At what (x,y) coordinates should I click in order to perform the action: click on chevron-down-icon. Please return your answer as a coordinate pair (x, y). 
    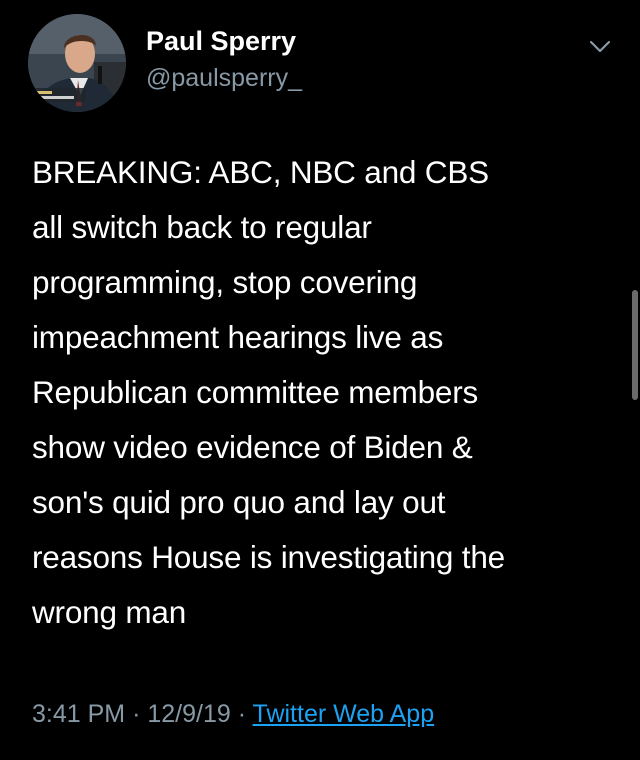
    Looking at the image, I should click on (600, 46).